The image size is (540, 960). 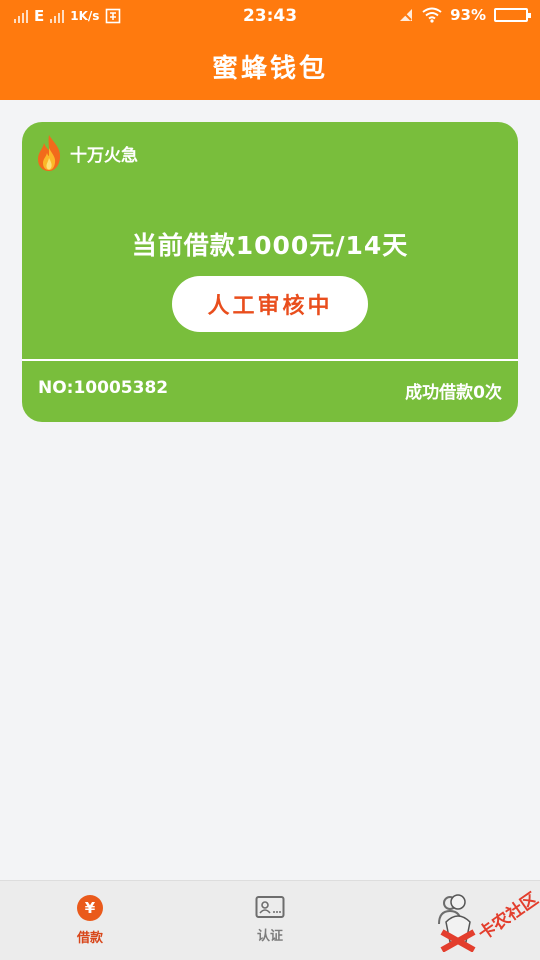 I want to click on yen-icon: ¥, so click(x=90, y=908).